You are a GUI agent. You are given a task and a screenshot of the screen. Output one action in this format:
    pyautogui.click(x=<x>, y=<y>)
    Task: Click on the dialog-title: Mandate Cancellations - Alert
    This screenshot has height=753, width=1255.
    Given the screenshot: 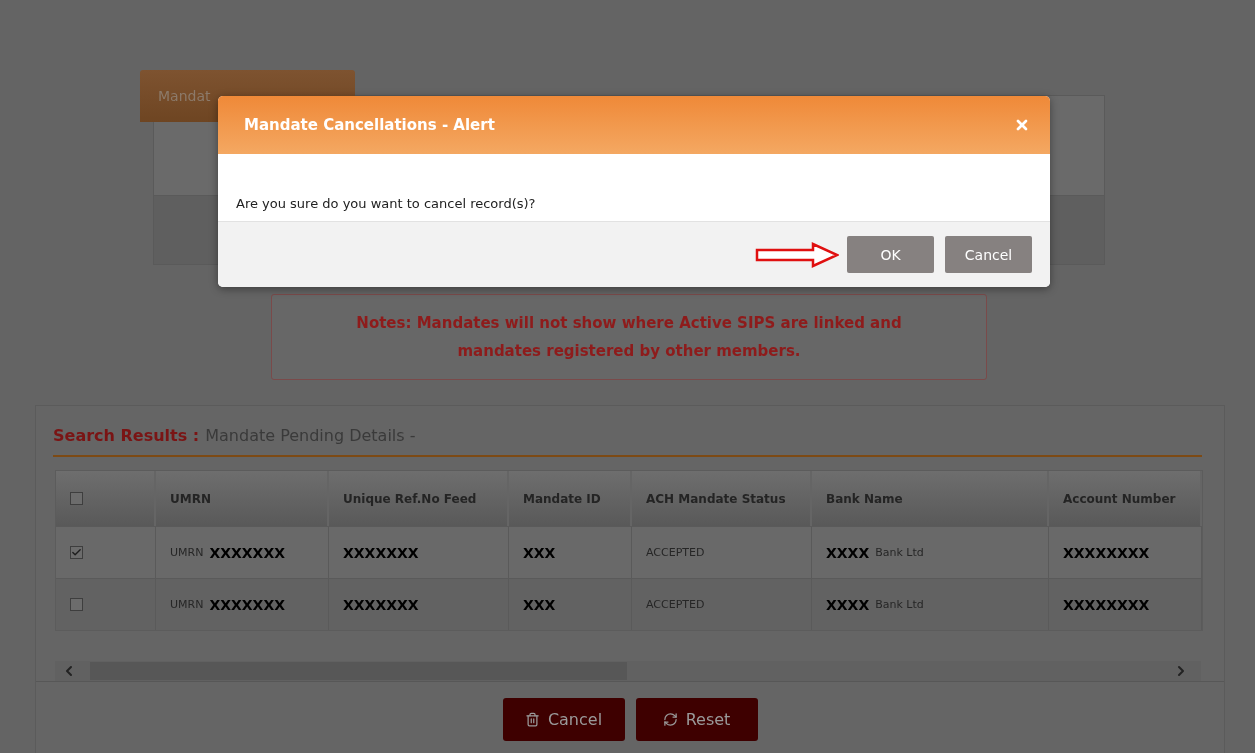 What is the action you would take?
    pyautogui.click(x=369, y=125)
    